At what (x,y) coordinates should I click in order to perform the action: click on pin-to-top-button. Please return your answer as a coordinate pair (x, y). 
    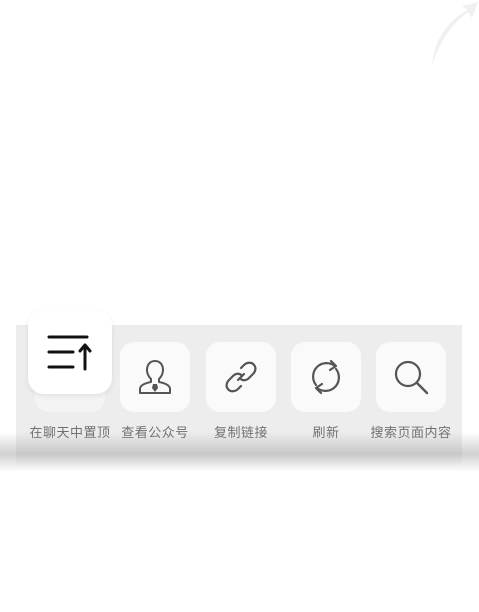
    Looking at the image, I should click on (70, 352).